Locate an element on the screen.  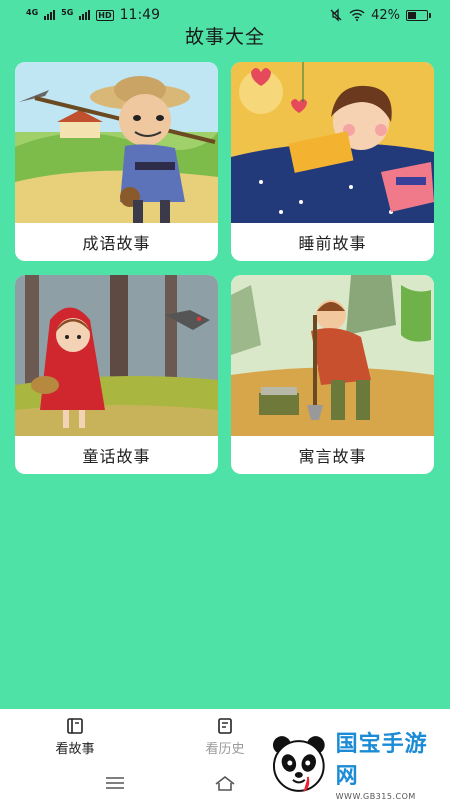
panda-logo-icon is located at coordinates (298, 763).